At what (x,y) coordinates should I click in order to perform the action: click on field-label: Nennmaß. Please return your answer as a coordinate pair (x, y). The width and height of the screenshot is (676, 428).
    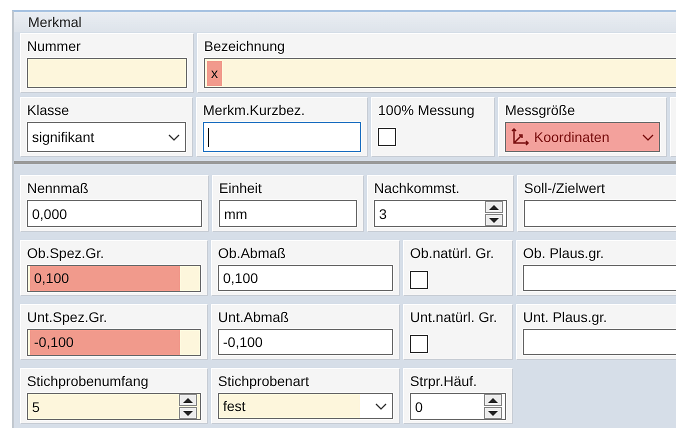
    Looking at the image, I should click on (57, 188).